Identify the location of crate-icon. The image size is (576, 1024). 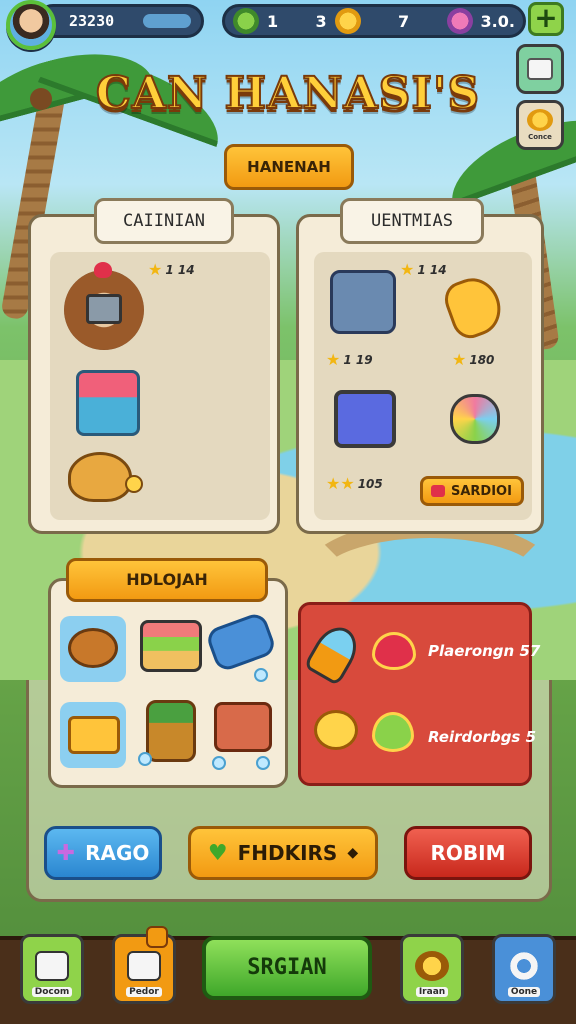
(108, 403).